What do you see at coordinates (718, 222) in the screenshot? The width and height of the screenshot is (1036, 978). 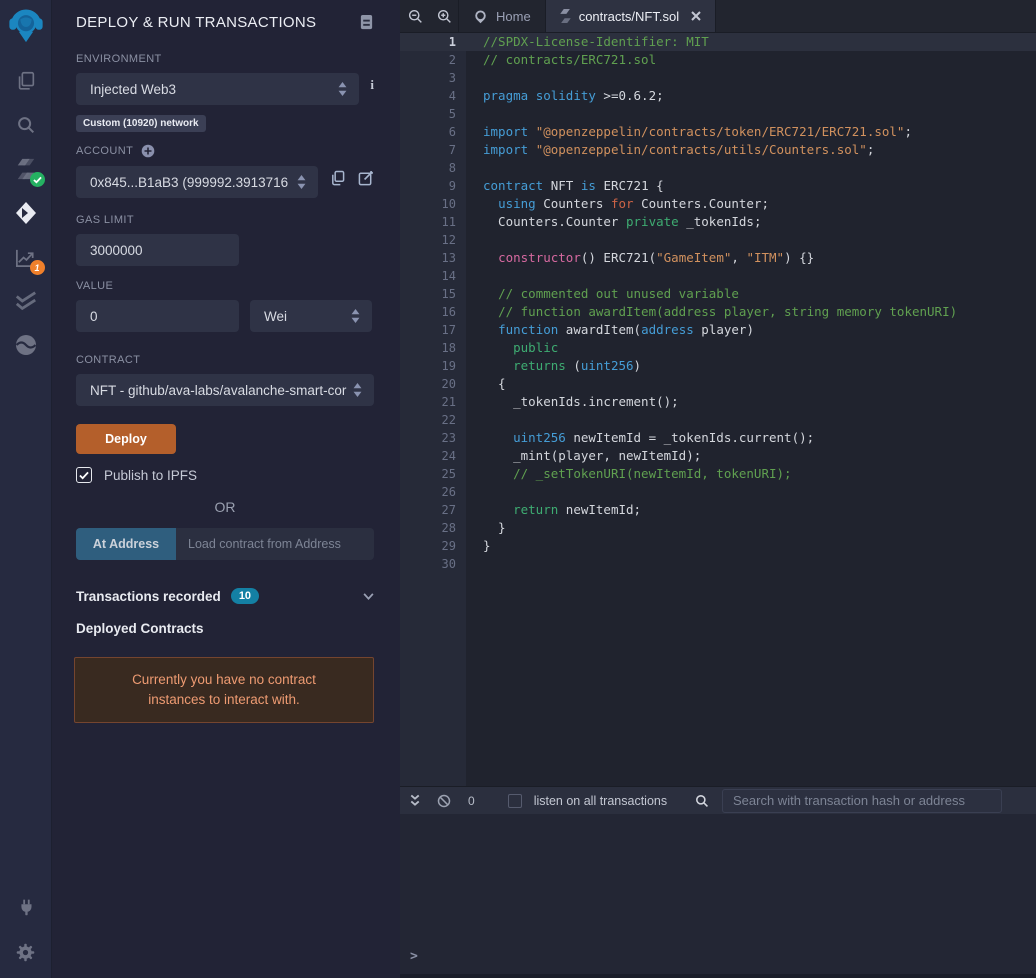 I see `code-line: 11 Counters.Counter private _tokenIds;` at bounding box center [718, 222].